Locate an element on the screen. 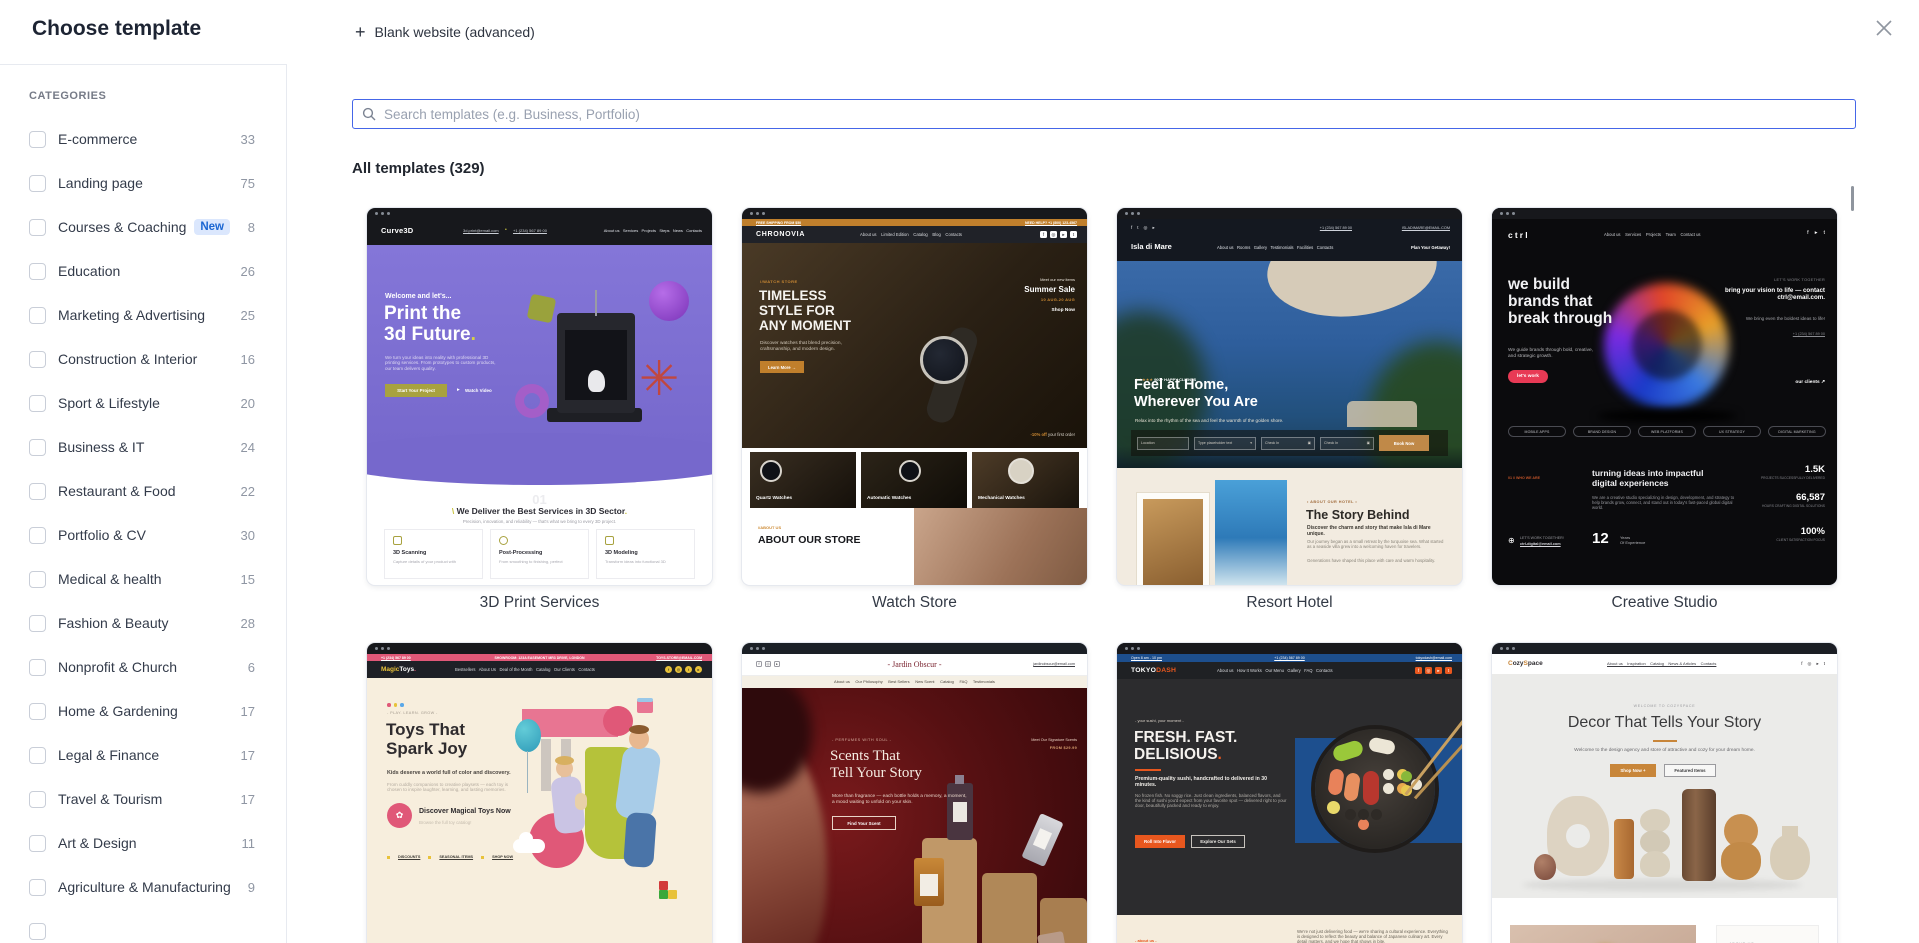 The height and width of the screenshot is (943, 1919). stat-label: CLIENT SATISFACTION FOCUS is located at coordinates (1800, 540).